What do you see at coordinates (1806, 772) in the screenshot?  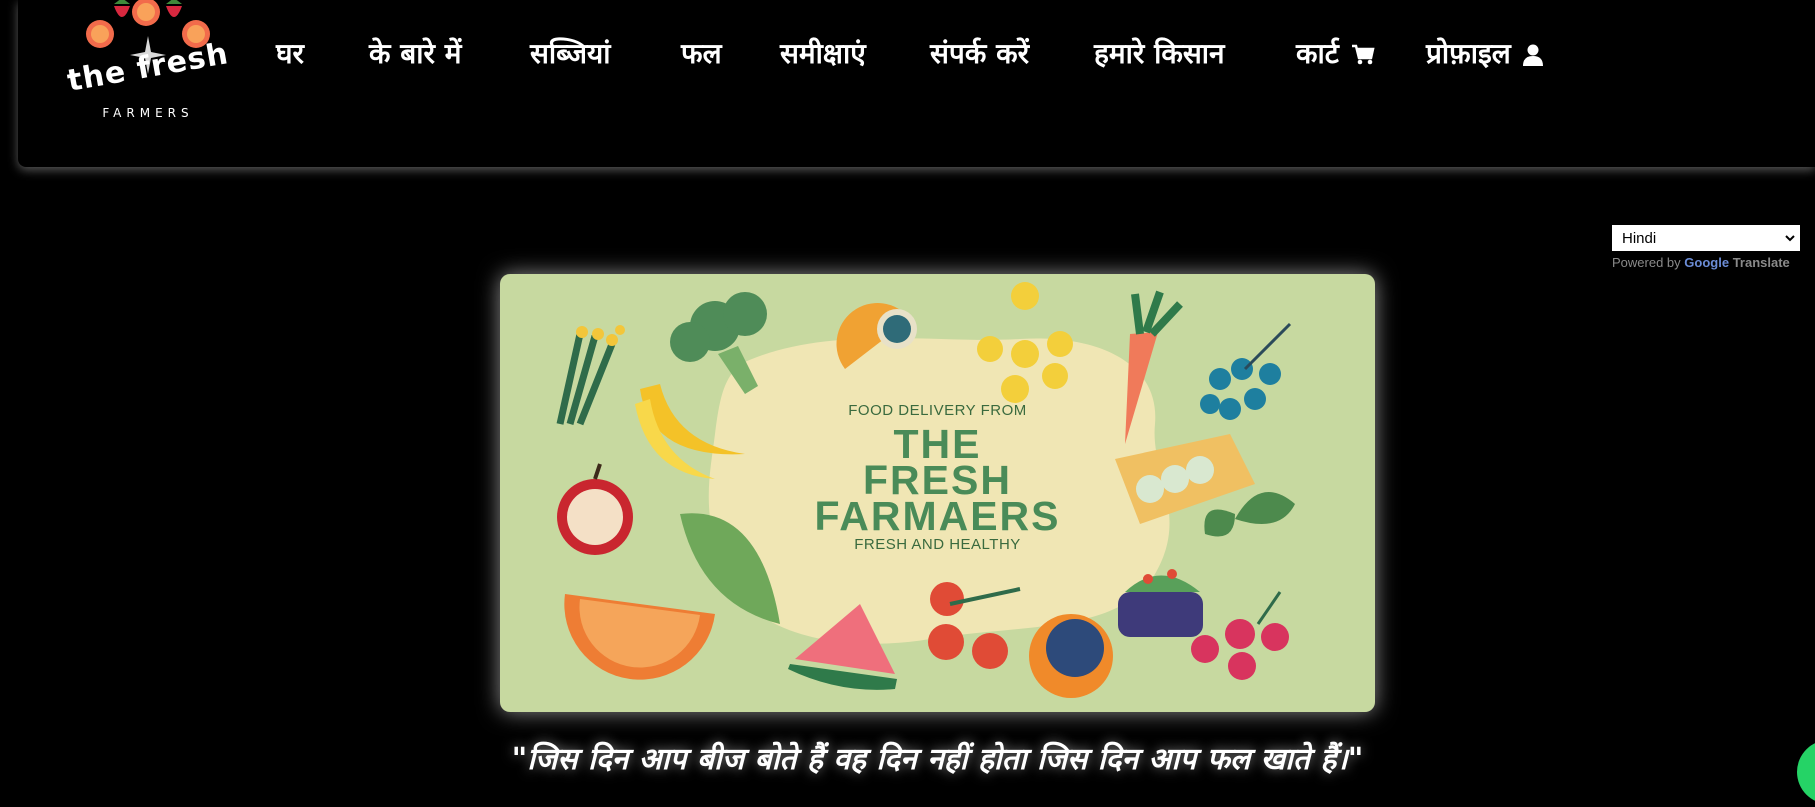 I see `chat-button` at bounding box center [1806, 772].